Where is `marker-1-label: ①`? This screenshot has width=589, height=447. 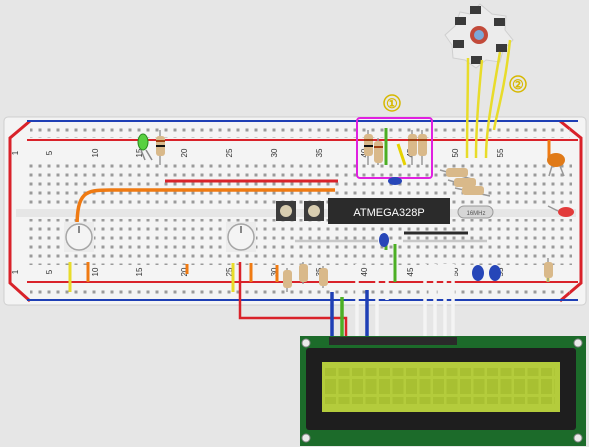 marker-1-label: ① is located at coordinates (392, 103).